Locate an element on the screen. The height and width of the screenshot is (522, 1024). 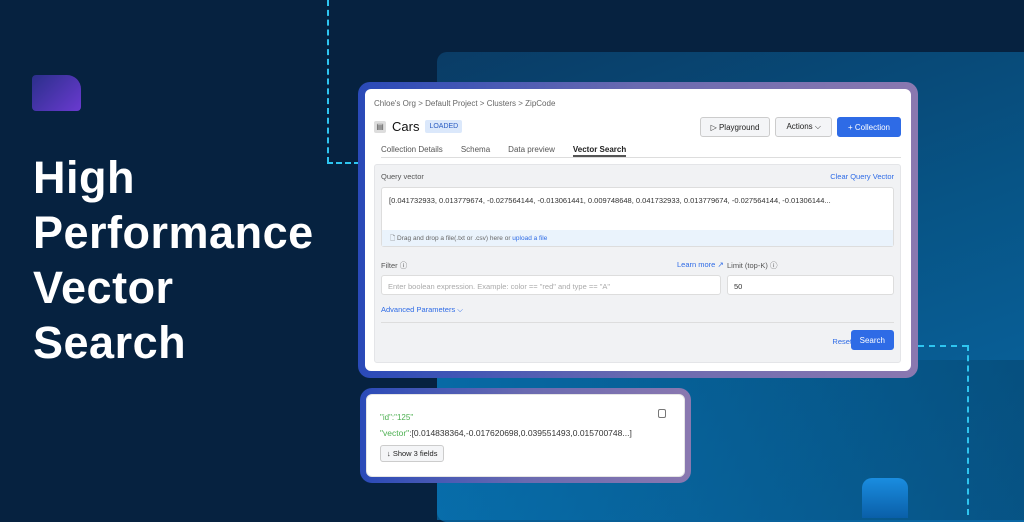
headline-line: Performance is located at coordinates (173, 232).